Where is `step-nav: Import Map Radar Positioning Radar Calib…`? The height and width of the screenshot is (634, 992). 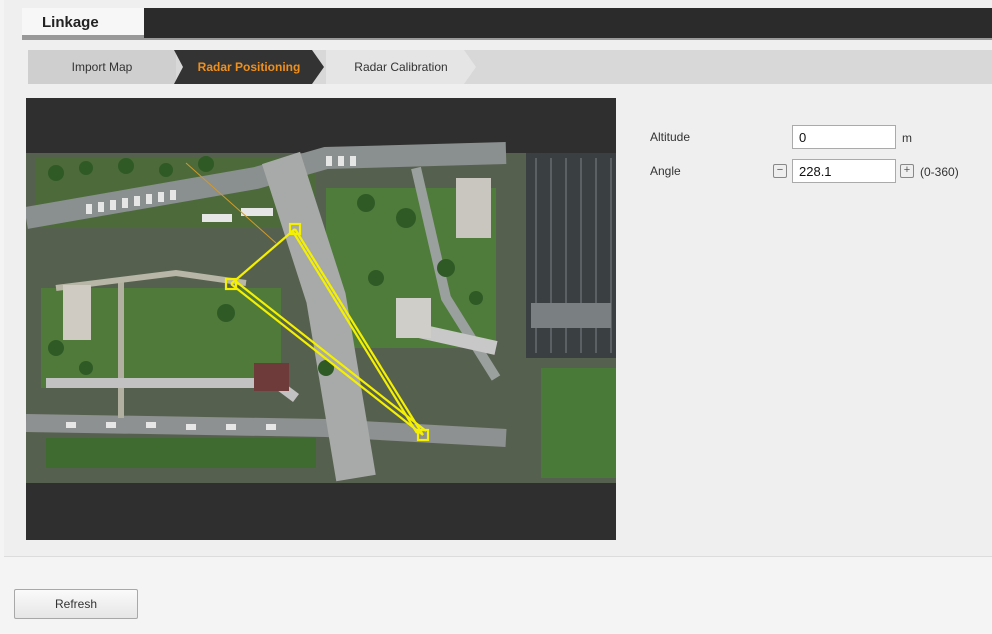
step-nav: Import Map Radar Positioning Radar Calib… is located at coordinates (510, 67).